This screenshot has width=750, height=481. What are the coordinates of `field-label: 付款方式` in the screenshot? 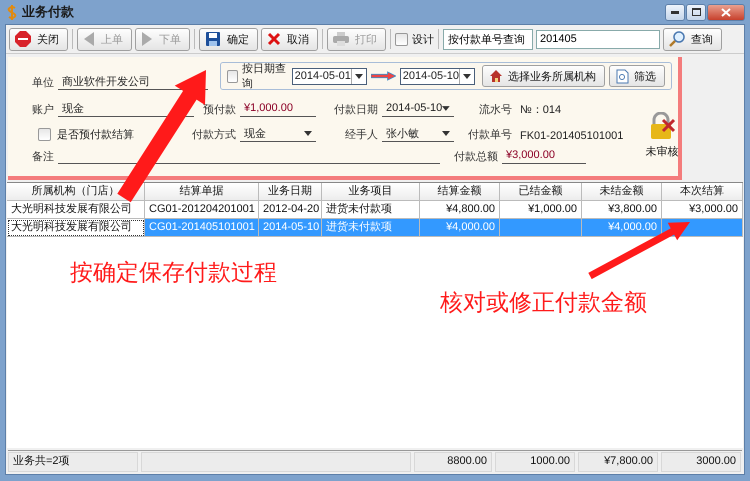 It's located at (214, 135).